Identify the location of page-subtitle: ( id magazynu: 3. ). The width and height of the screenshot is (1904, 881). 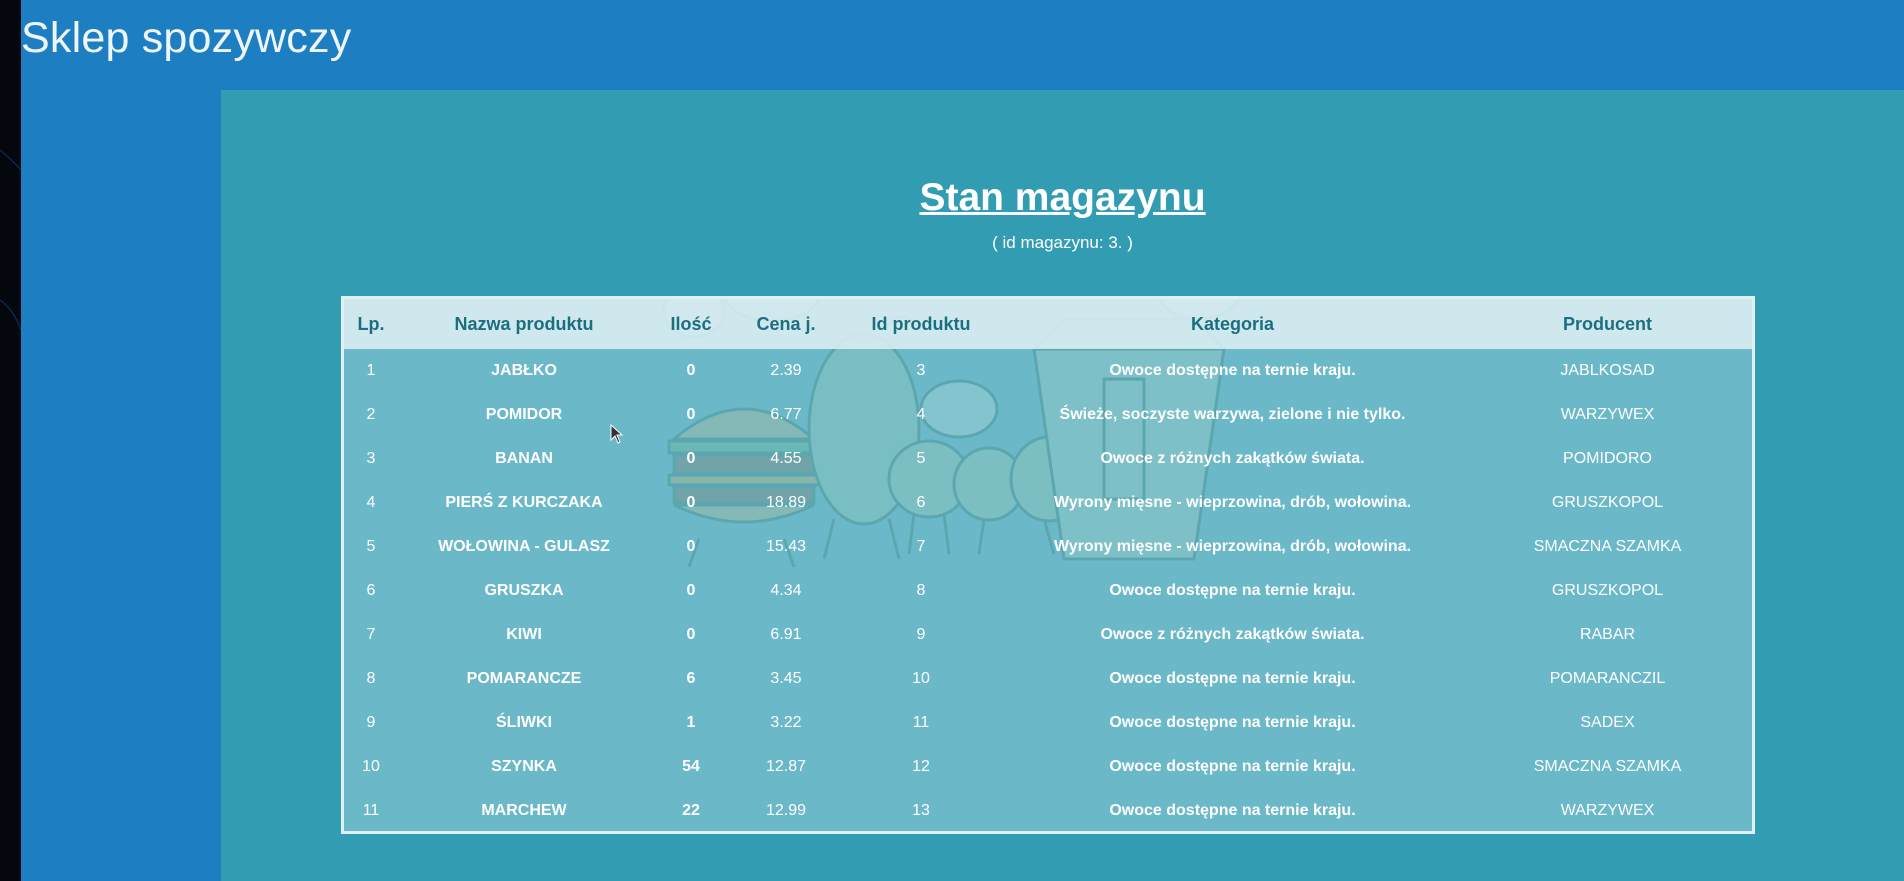
(1062, 242).